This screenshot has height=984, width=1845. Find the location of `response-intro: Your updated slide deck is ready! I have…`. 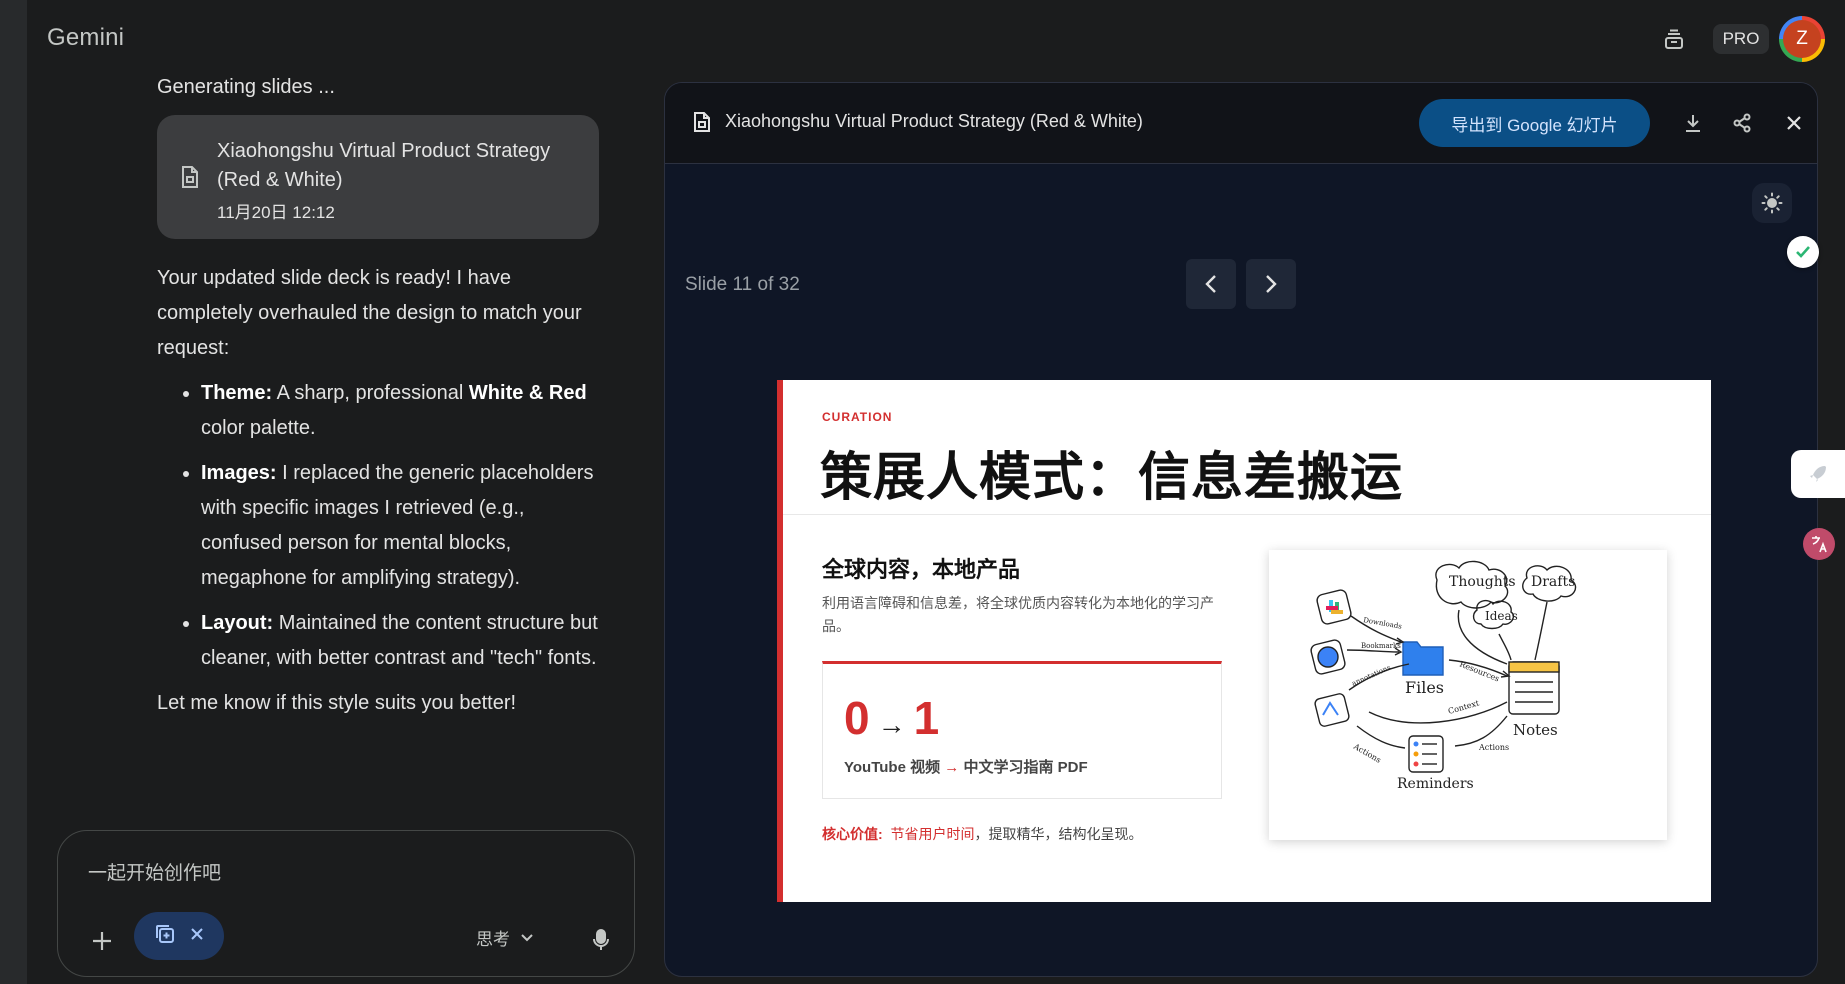

response-intro: Your updated slide deck is ready! I have… is located at coordinates (369, 313).